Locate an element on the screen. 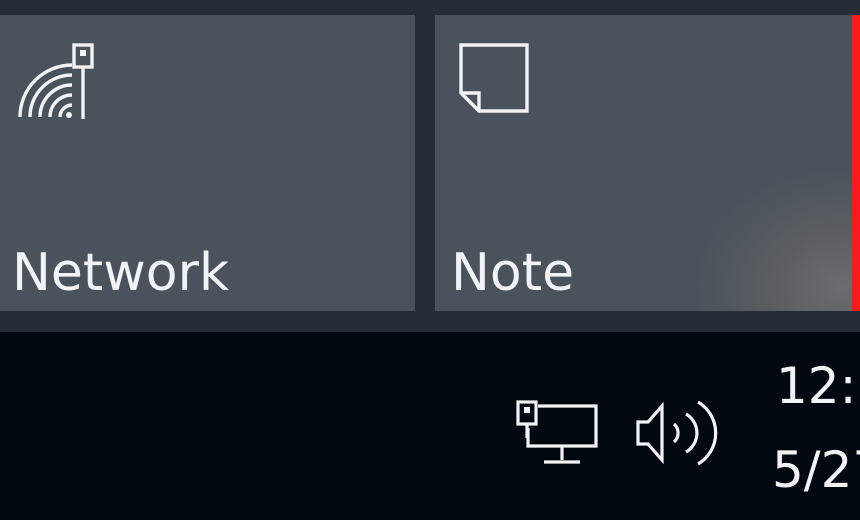 This screenshot has width=860, height=520. volume-tray-button is located at coordinates (679, 433).